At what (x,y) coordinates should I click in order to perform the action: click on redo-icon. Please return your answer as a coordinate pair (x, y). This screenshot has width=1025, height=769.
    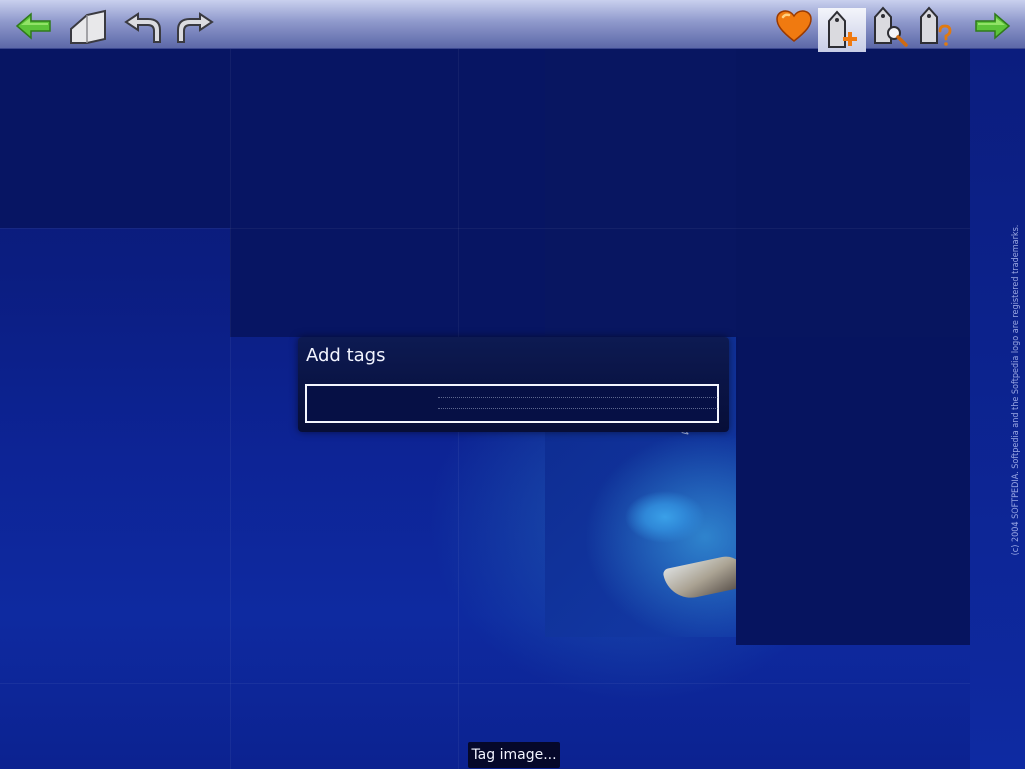
    Looking at the image, I should click on (194, 26).